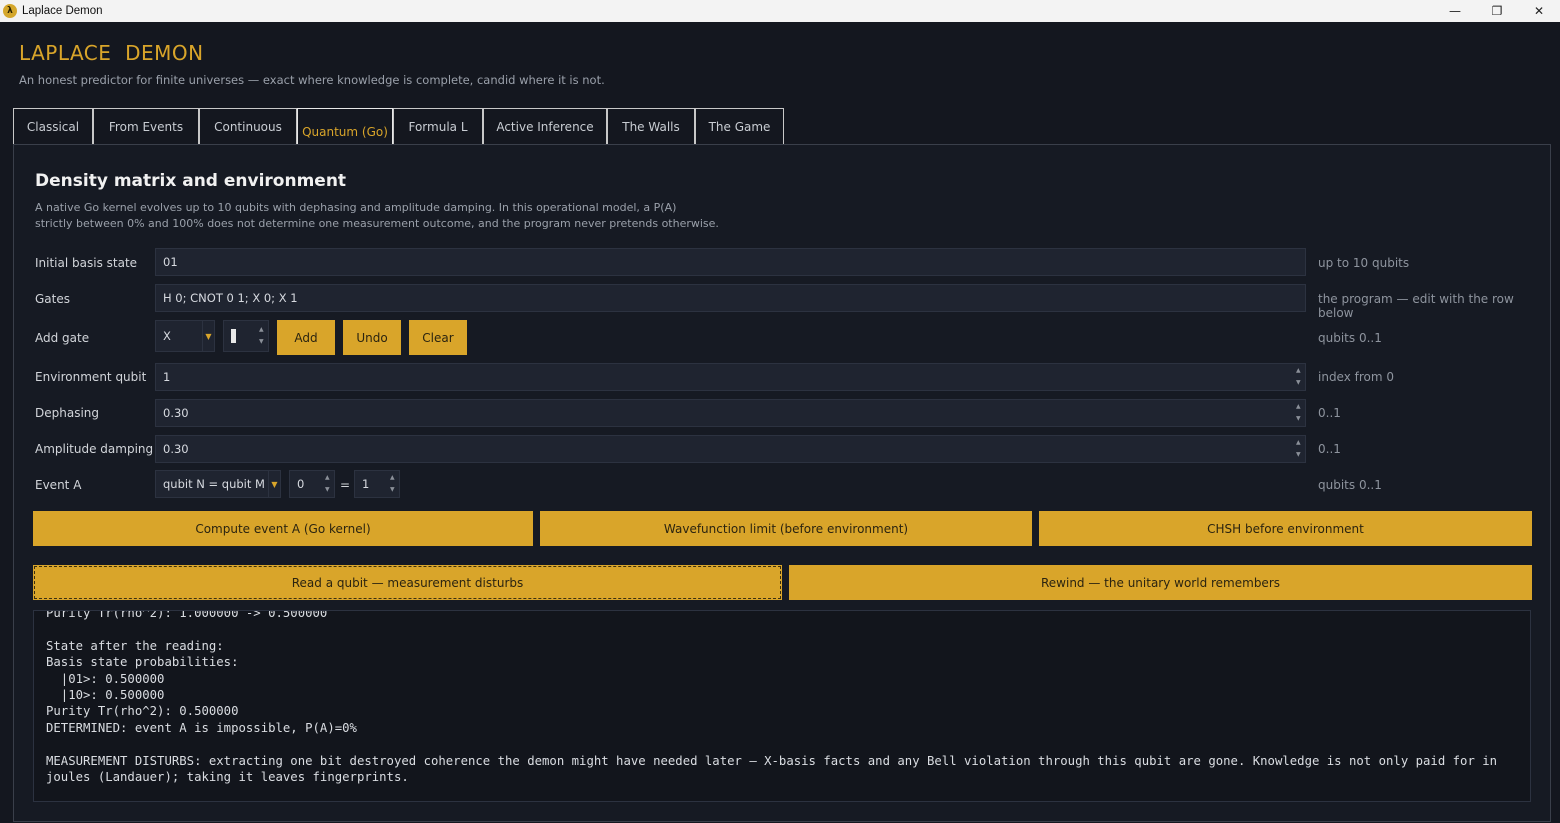  What do you see at coordinates (786, 528) in the screenshot?
I see `wavefunction-limit-button: Wavefunction limit (before environment)` at bounding box center [786, 528].